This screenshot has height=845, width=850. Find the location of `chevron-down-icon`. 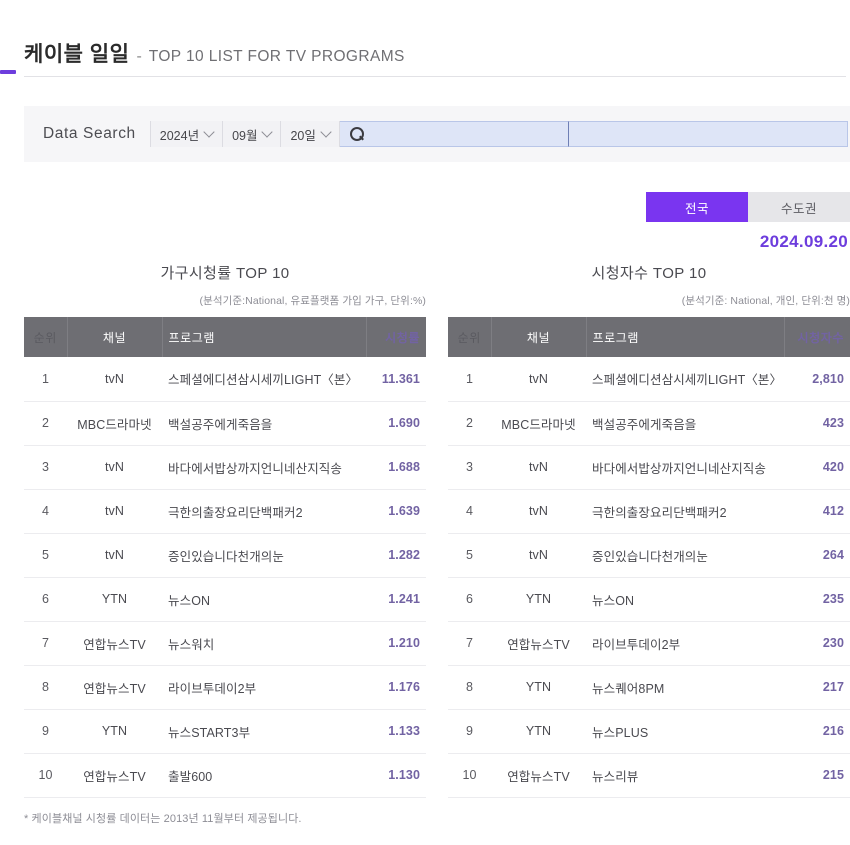

chevron-down-icon is located at coordinates (267, 132).